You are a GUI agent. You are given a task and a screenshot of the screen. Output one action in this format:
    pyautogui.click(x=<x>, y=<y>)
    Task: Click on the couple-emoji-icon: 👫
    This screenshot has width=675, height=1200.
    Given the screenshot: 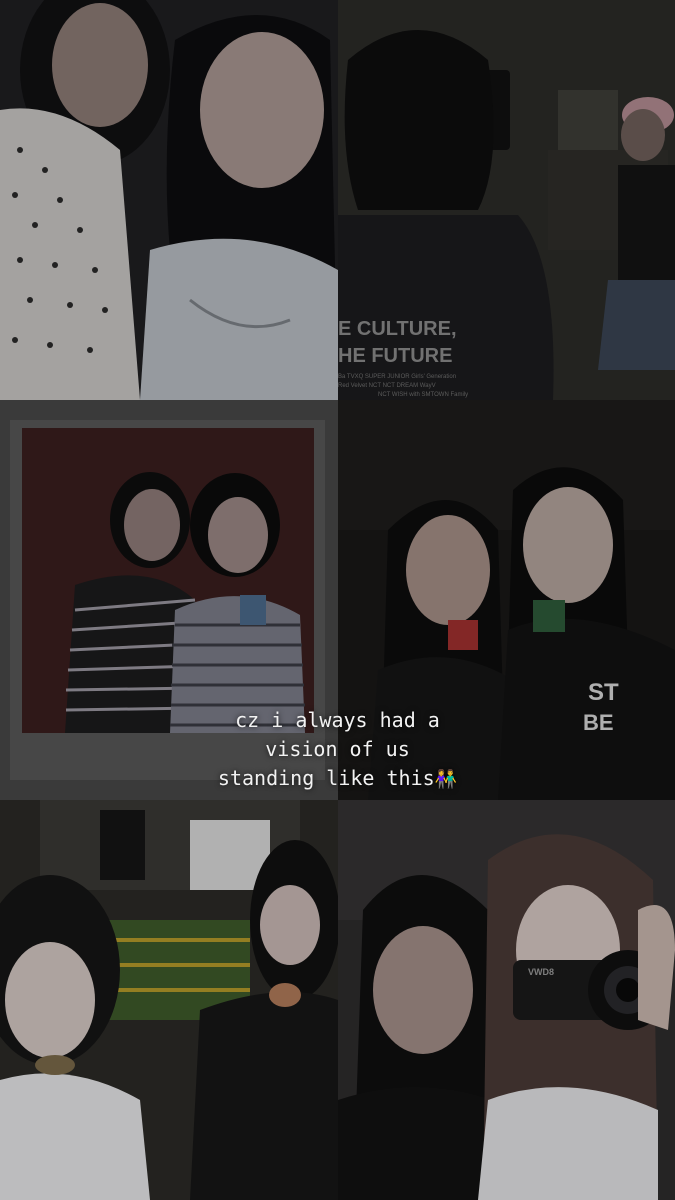 What is the action you would take?
    pyautogui.click(x=446, y=779)
    